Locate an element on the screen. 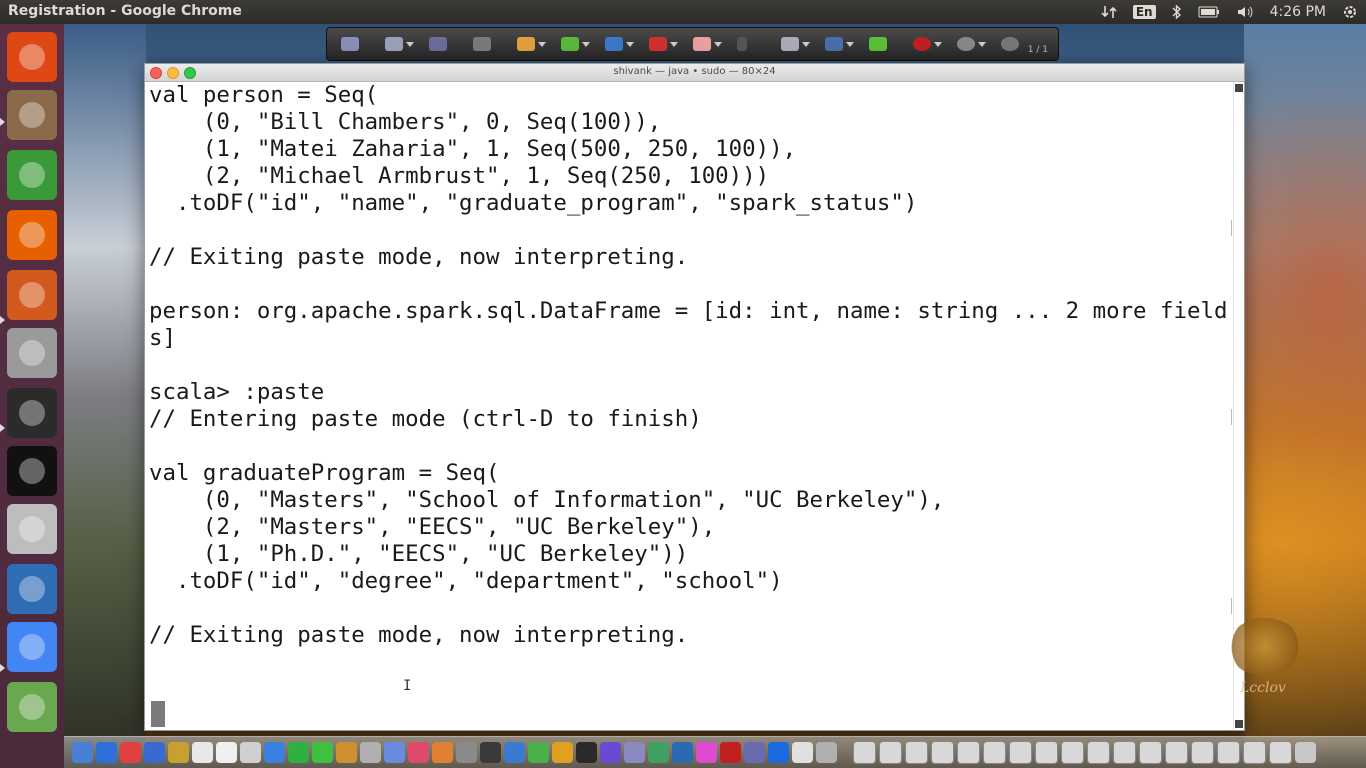 The width and height of the screenshot is (1366, 768). pointer-star-tool is located at coordinates (358, 44).